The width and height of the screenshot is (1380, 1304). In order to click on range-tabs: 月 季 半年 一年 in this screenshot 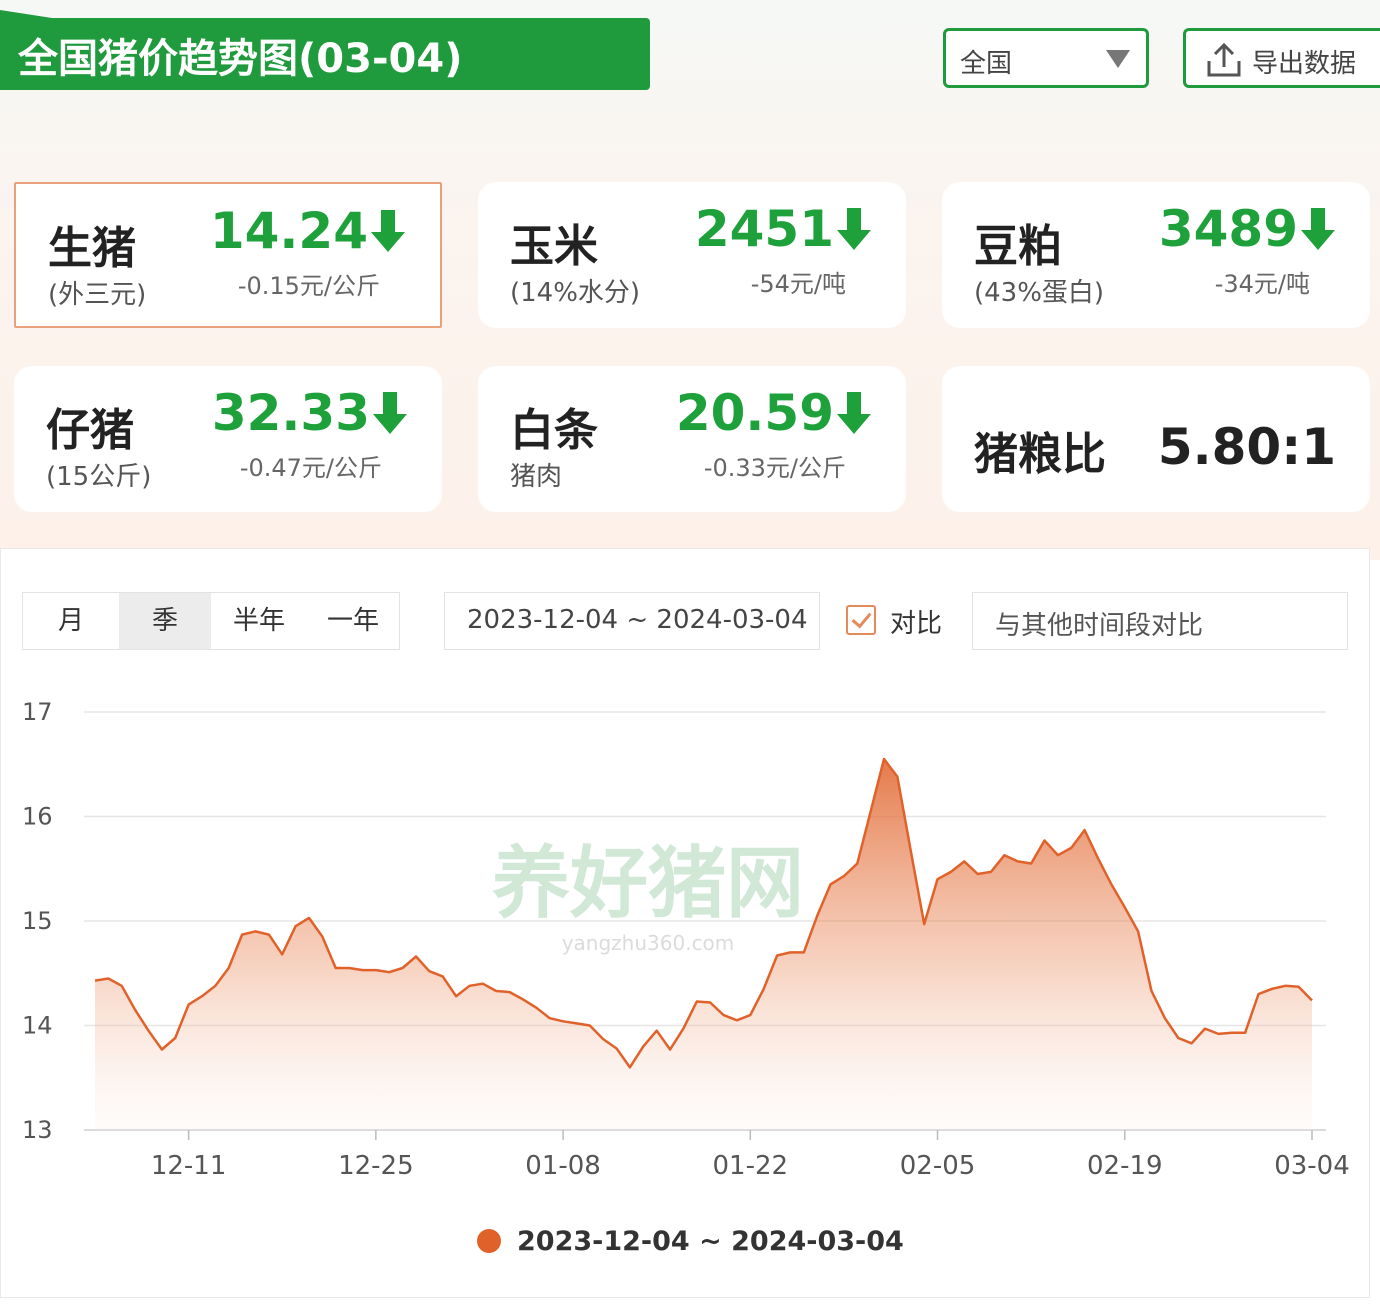, I will do `click(211, 621)`.